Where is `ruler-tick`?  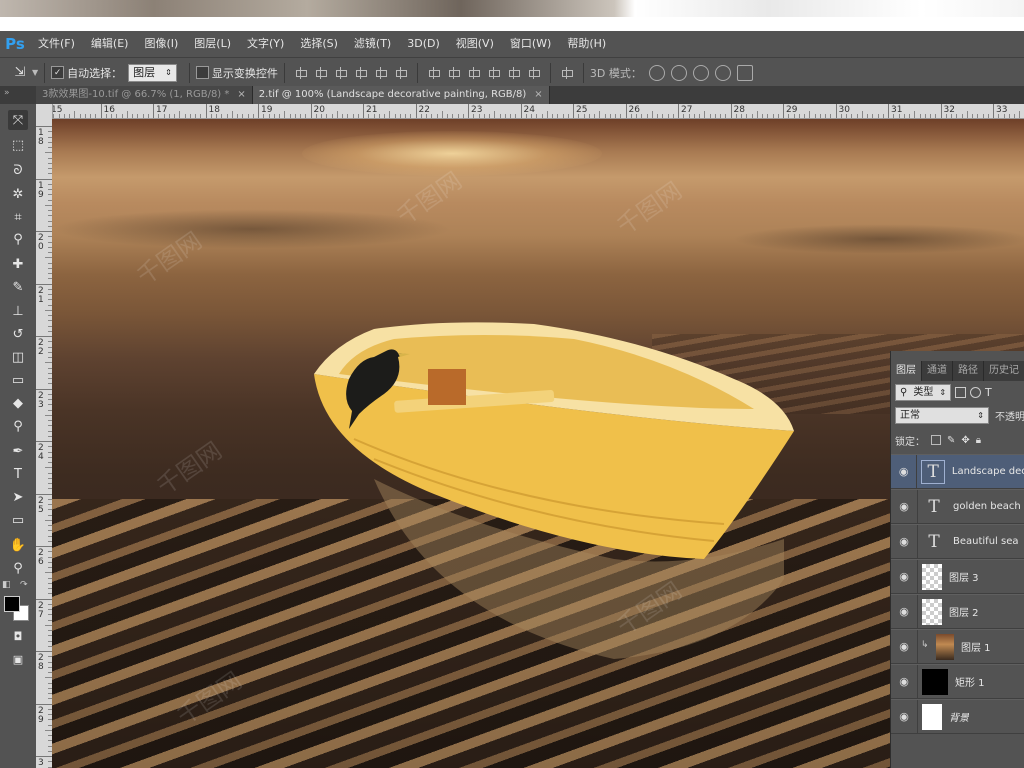 ruler-tick is located at coordinates (44, 704).